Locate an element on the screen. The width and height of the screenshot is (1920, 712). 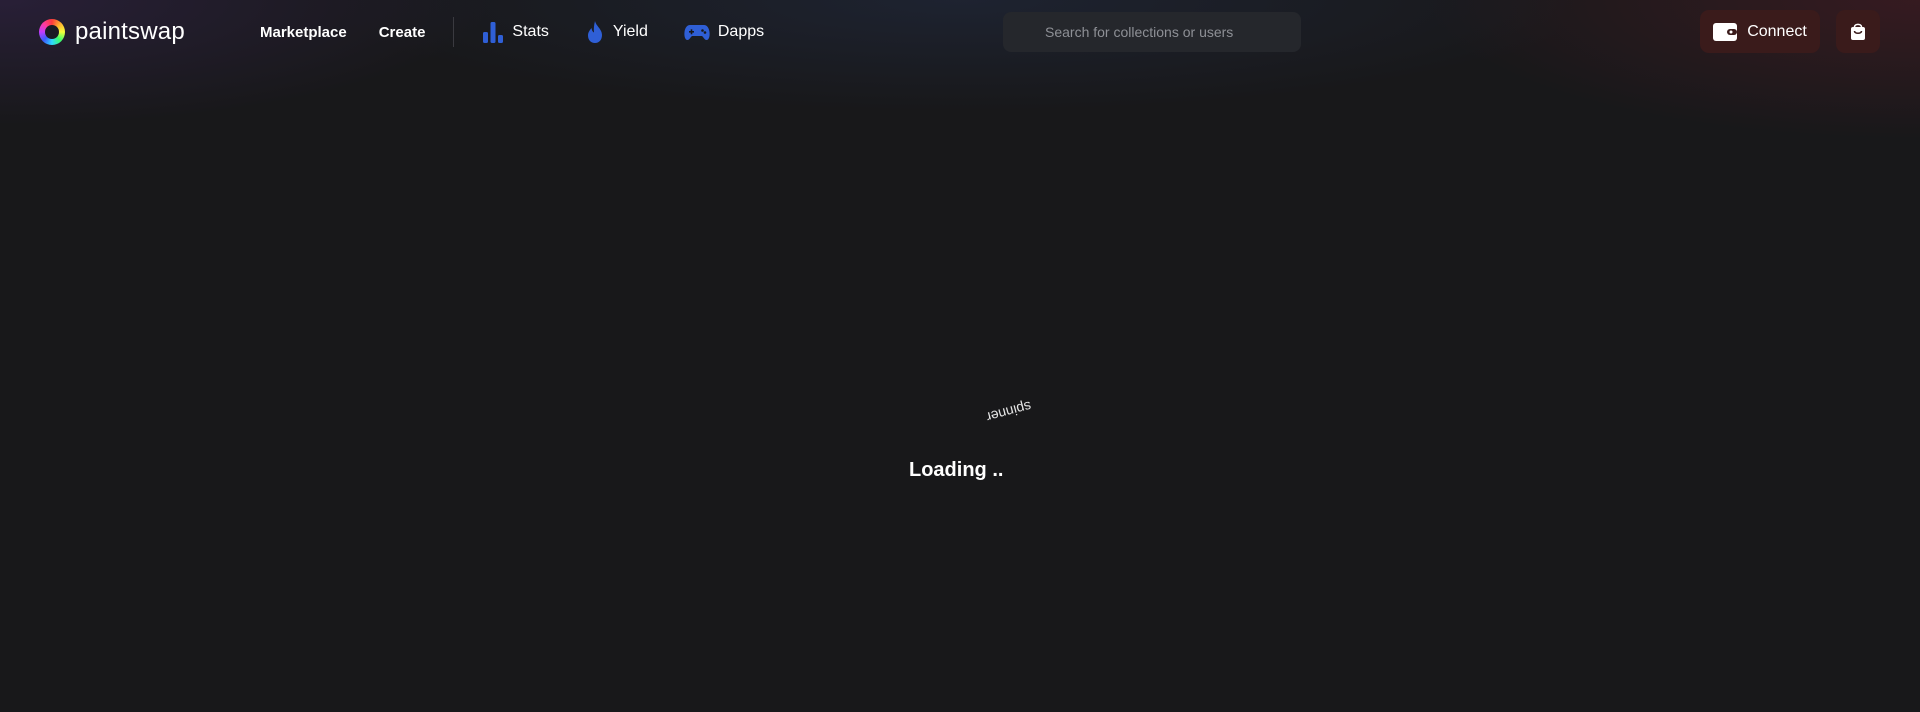
main-nav: Marketplace Create Stats Yield Dapps is located at coordinates (530, 32).